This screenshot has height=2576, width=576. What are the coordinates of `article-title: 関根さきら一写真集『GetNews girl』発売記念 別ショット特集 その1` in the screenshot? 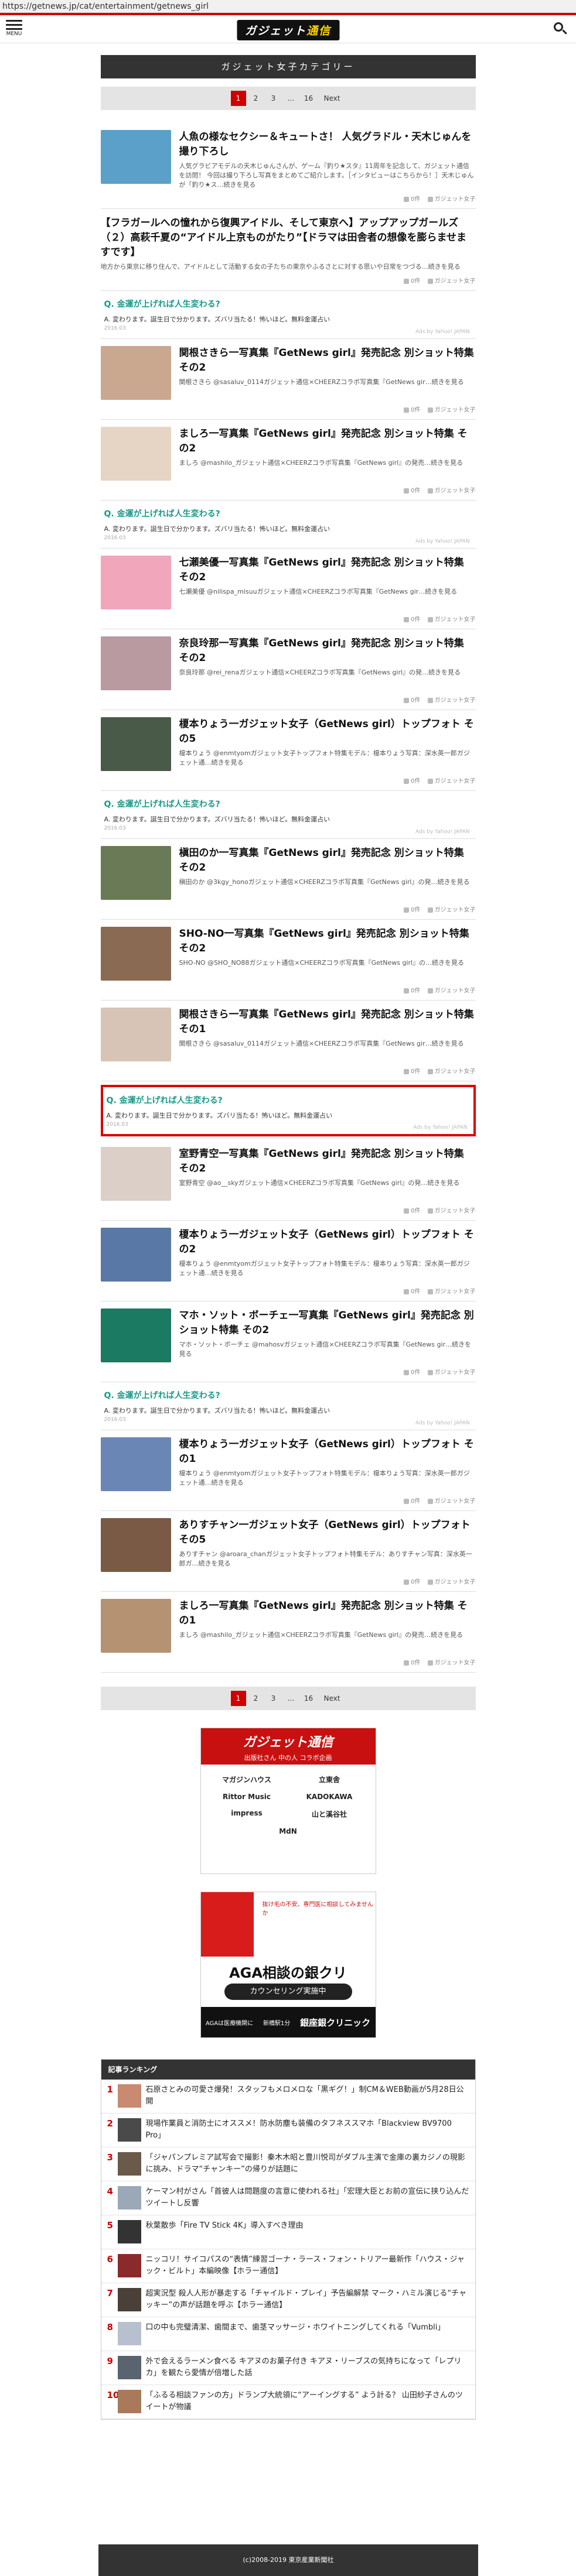 It's located at (328, 1022).